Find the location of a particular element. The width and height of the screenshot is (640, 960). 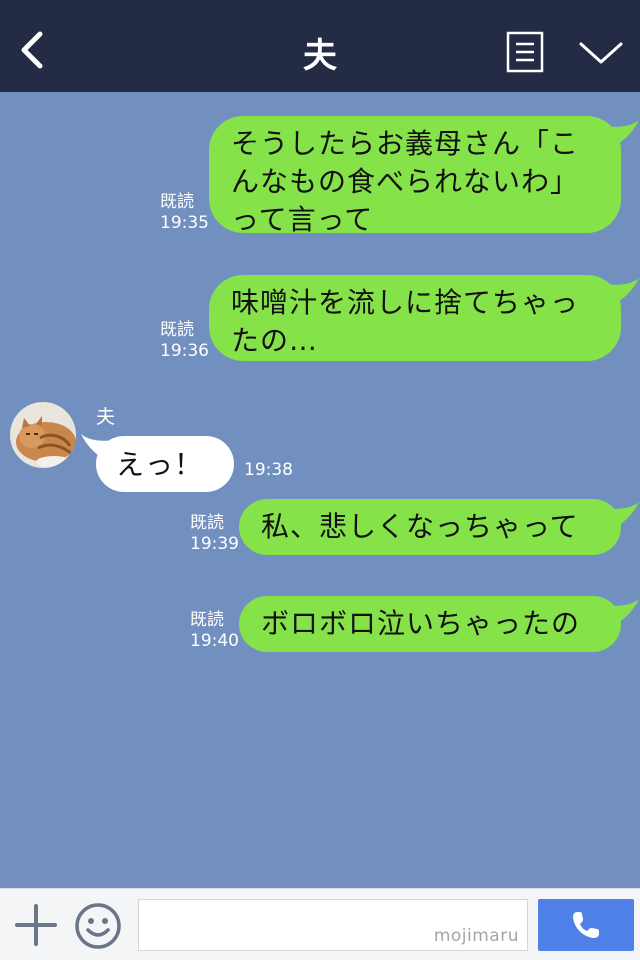

incoming-message-bubble: えっ！ is located at coordinates (165, 464).